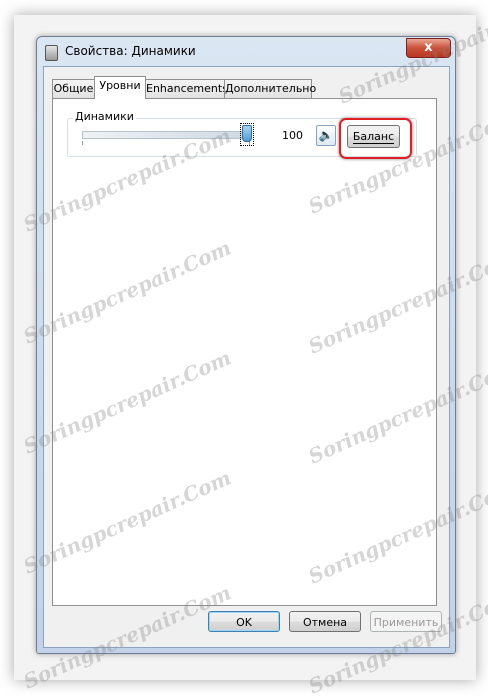  I want to click on mute-button: 🔈, so click(326, 135).